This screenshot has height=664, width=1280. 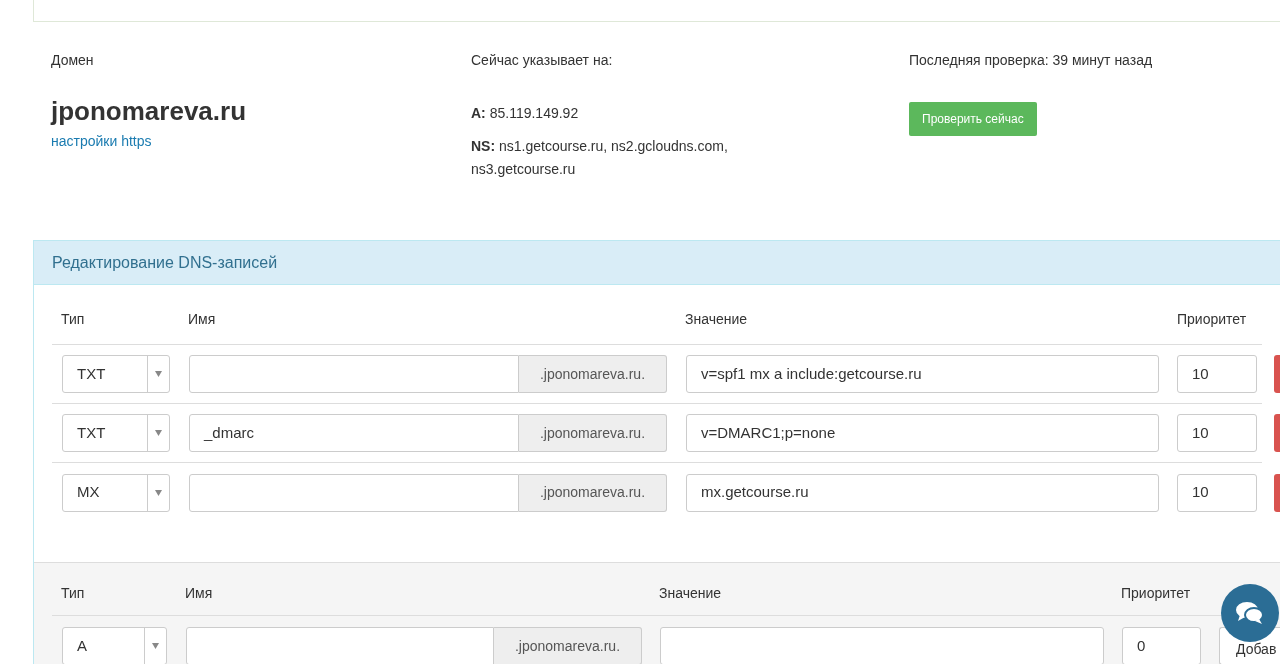 I want to click on dns-record-text: NS: ns1.getcourse.ru, ns2.gcloudns.com, ns3.getcourse.ru, so click(x=600, y=158).